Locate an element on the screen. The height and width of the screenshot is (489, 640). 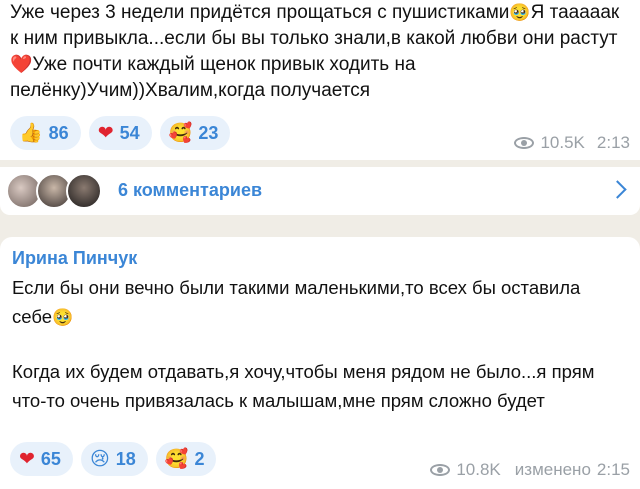
chevron-right-icon is located at coordinates (617, 189).